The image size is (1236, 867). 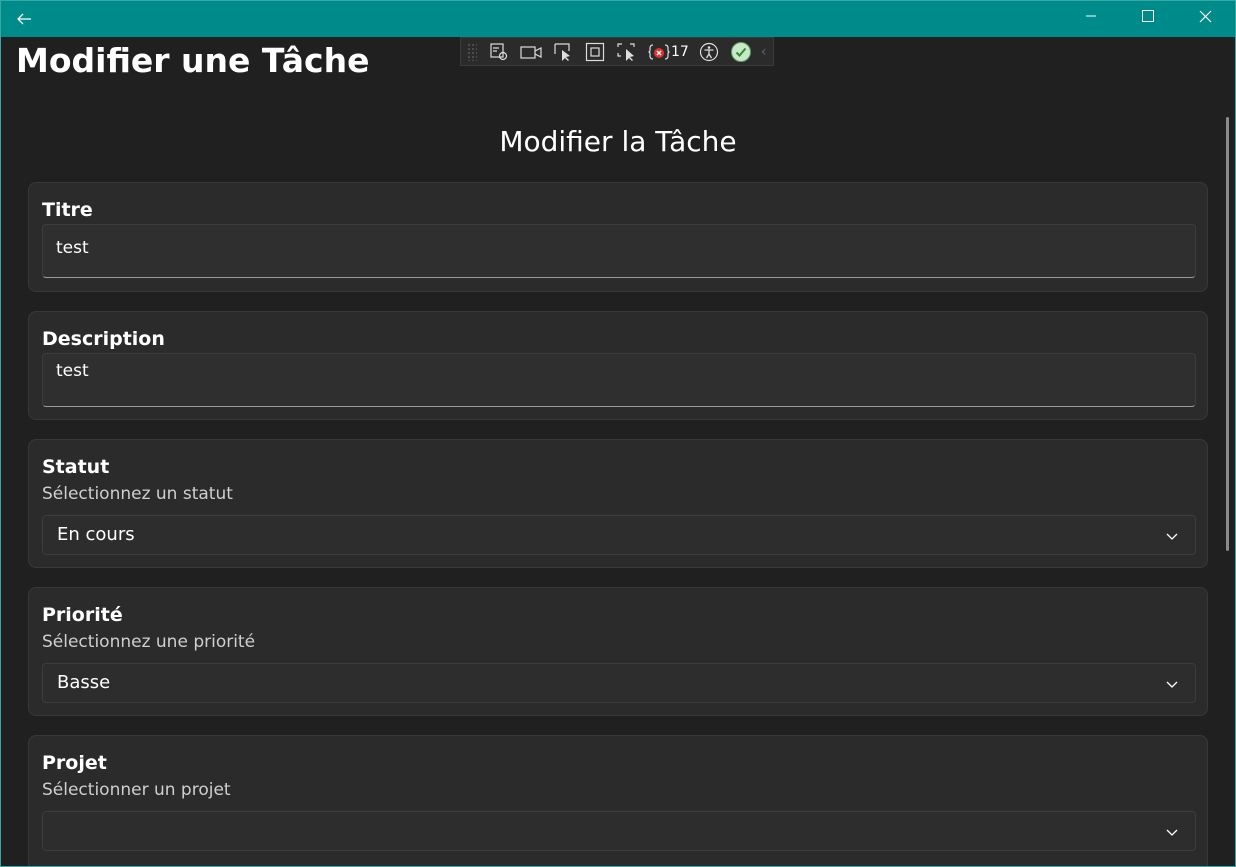 What do you see at coordinates (680, 51) in the screenshot?
I see `binding-failure-count: 17` at bounding box center [680, 51].